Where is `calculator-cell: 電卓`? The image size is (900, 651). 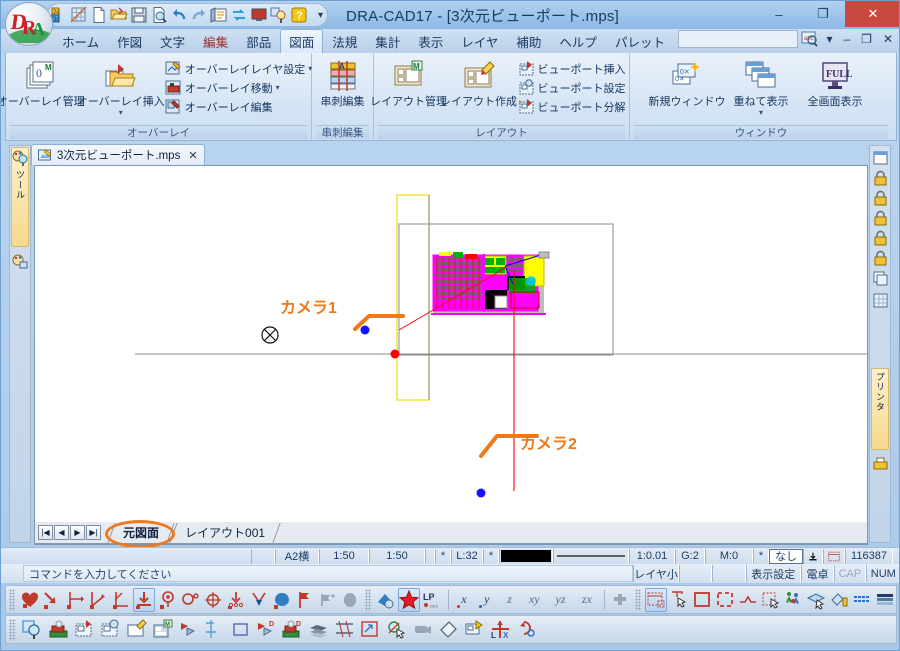
calculator-cell: 電卓 is located at coordinates (817, 573).